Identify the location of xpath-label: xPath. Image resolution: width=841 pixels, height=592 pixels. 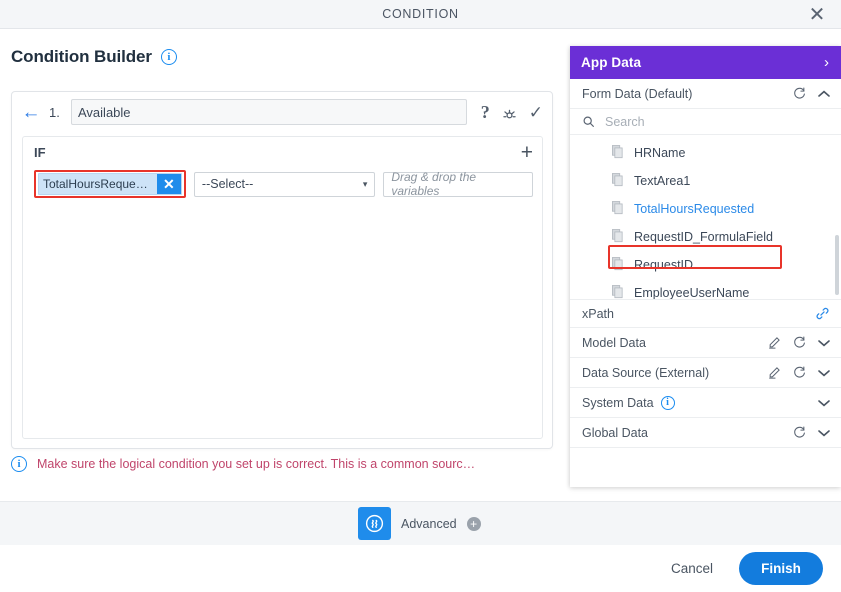
(598, 313).